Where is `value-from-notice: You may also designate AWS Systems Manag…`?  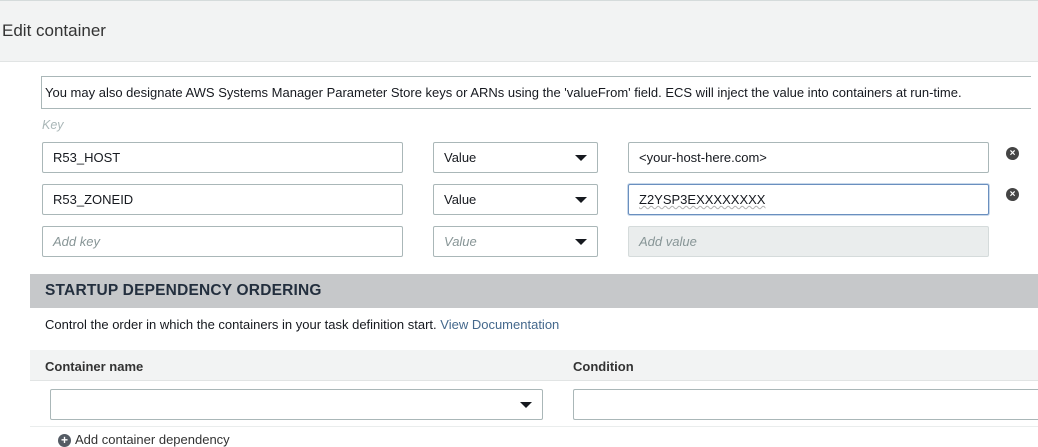 value-from-notice: You may also designate AWS Systems Manag… is located at coordinates (536, 92).